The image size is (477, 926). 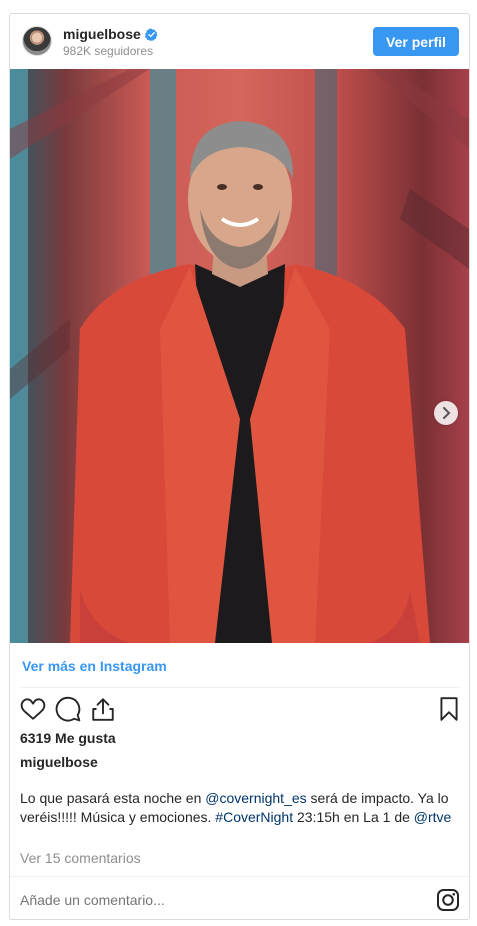 I want to click on view-comments-link: Ver 15 comentarios, so click(x=80, y=858).